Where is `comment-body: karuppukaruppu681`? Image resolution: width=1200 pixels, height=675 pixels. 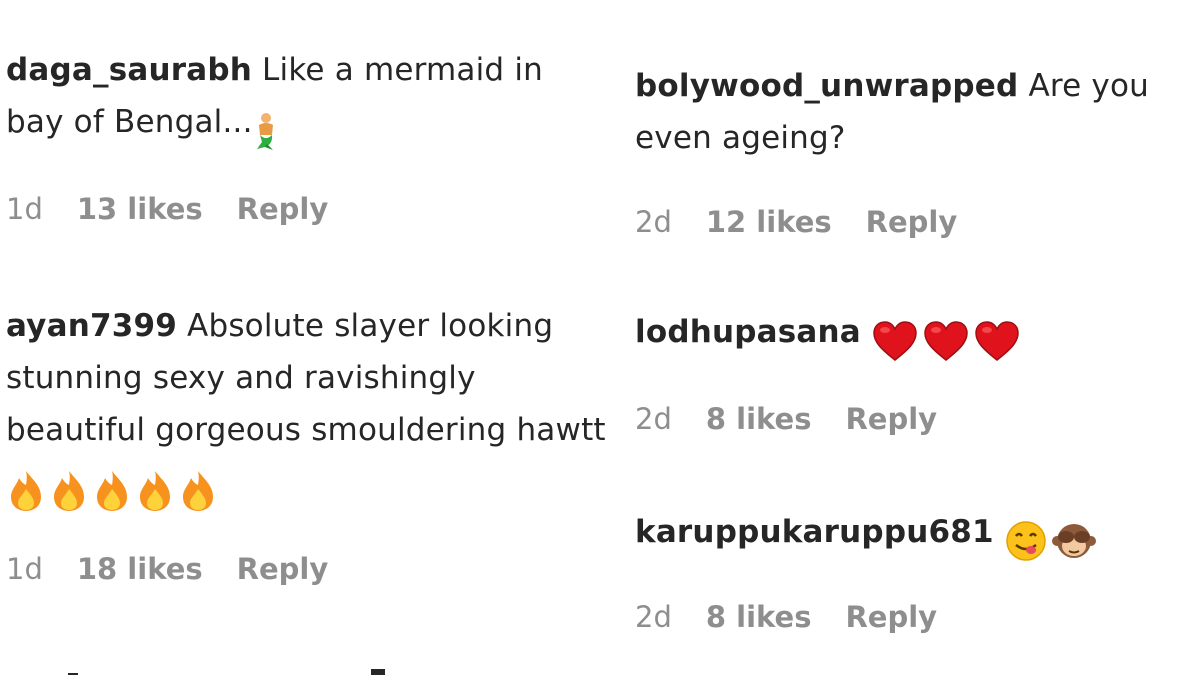
comment-body: karuppukaruppu681 is located at coordinates (915, 535).